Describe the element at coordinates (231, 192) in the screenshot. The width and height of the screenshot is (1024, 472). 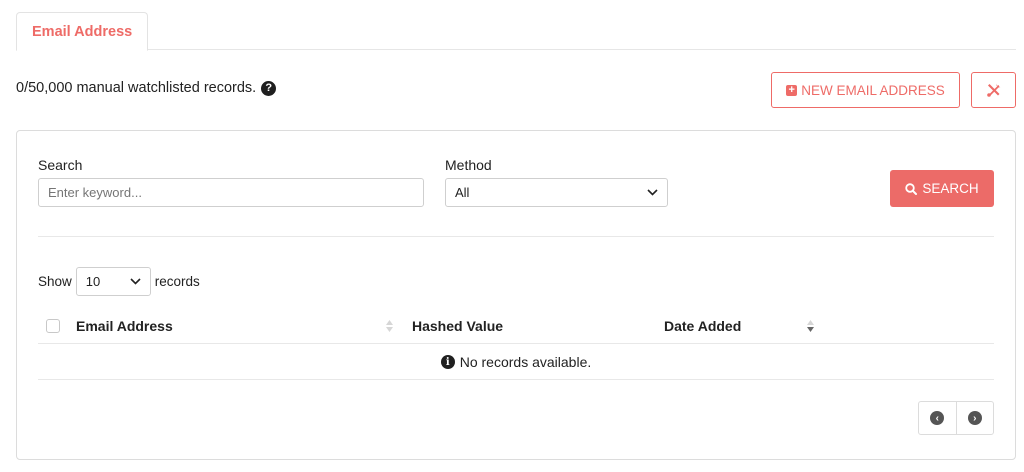
I see `search-input` at that location.